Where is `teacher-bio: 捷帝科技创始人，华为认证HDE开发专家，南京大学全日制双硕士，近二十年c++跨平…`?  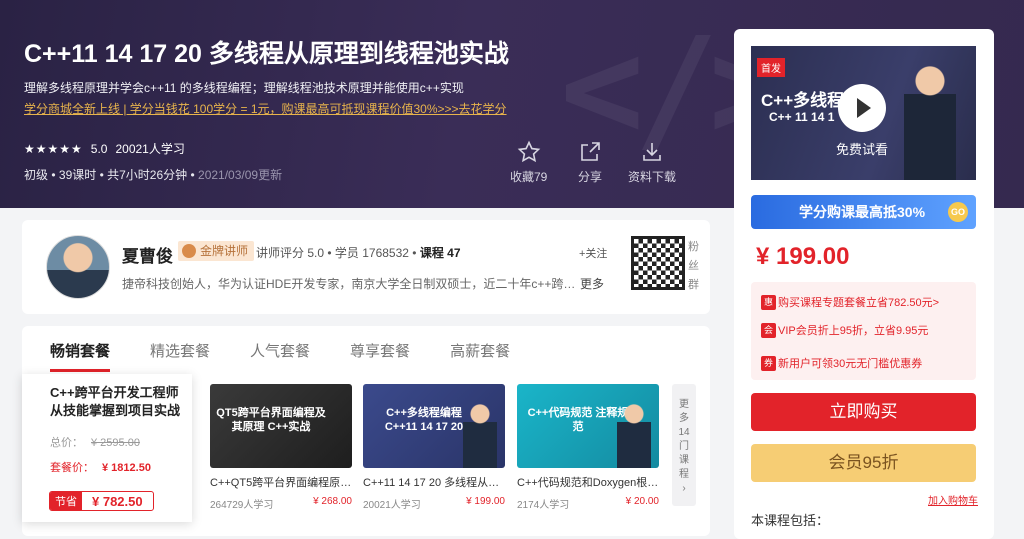 teacher-bio: 捷帝科技创始人，华为认证HDE开发专家，南京大学全日制双硕士，近二十年c++跨平… is located at coordinates (349, 284).